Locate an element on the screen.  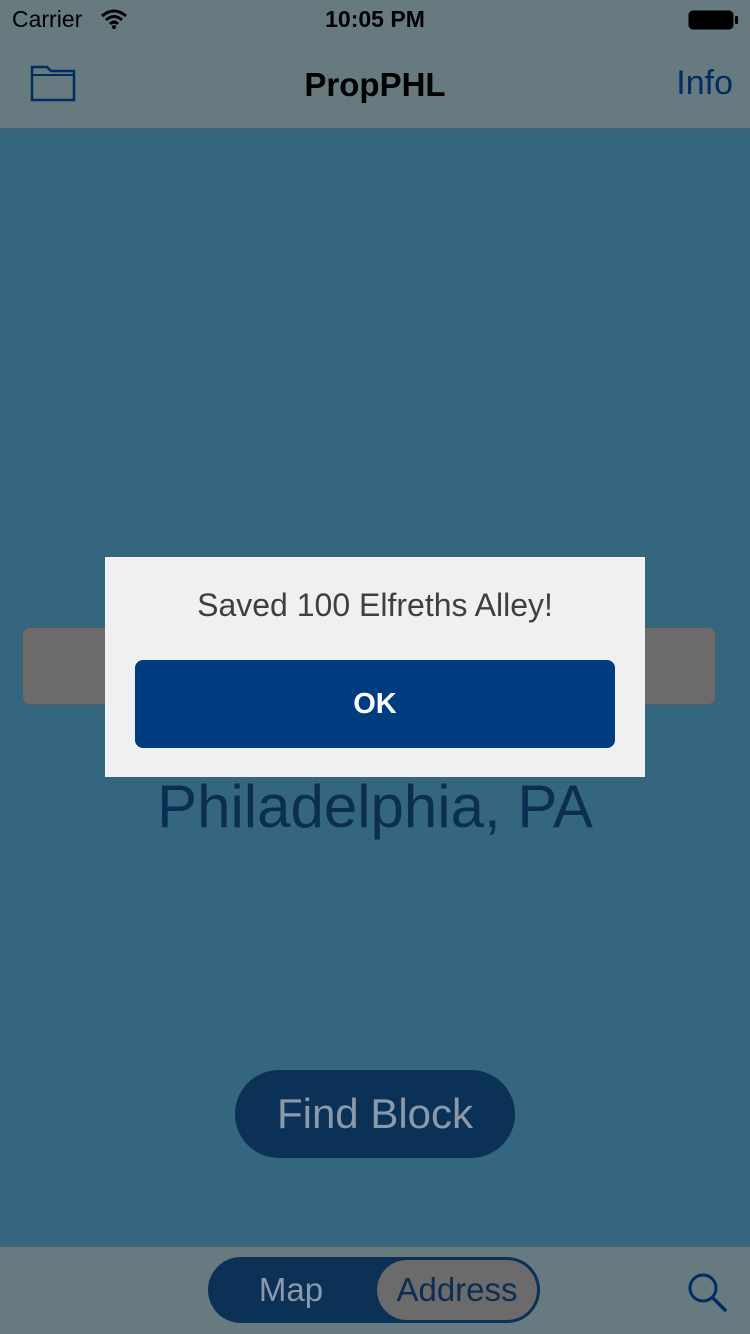
alert-dialog: Saved 100 Elfreths Alley! OK is located at coordinates (375, 667).